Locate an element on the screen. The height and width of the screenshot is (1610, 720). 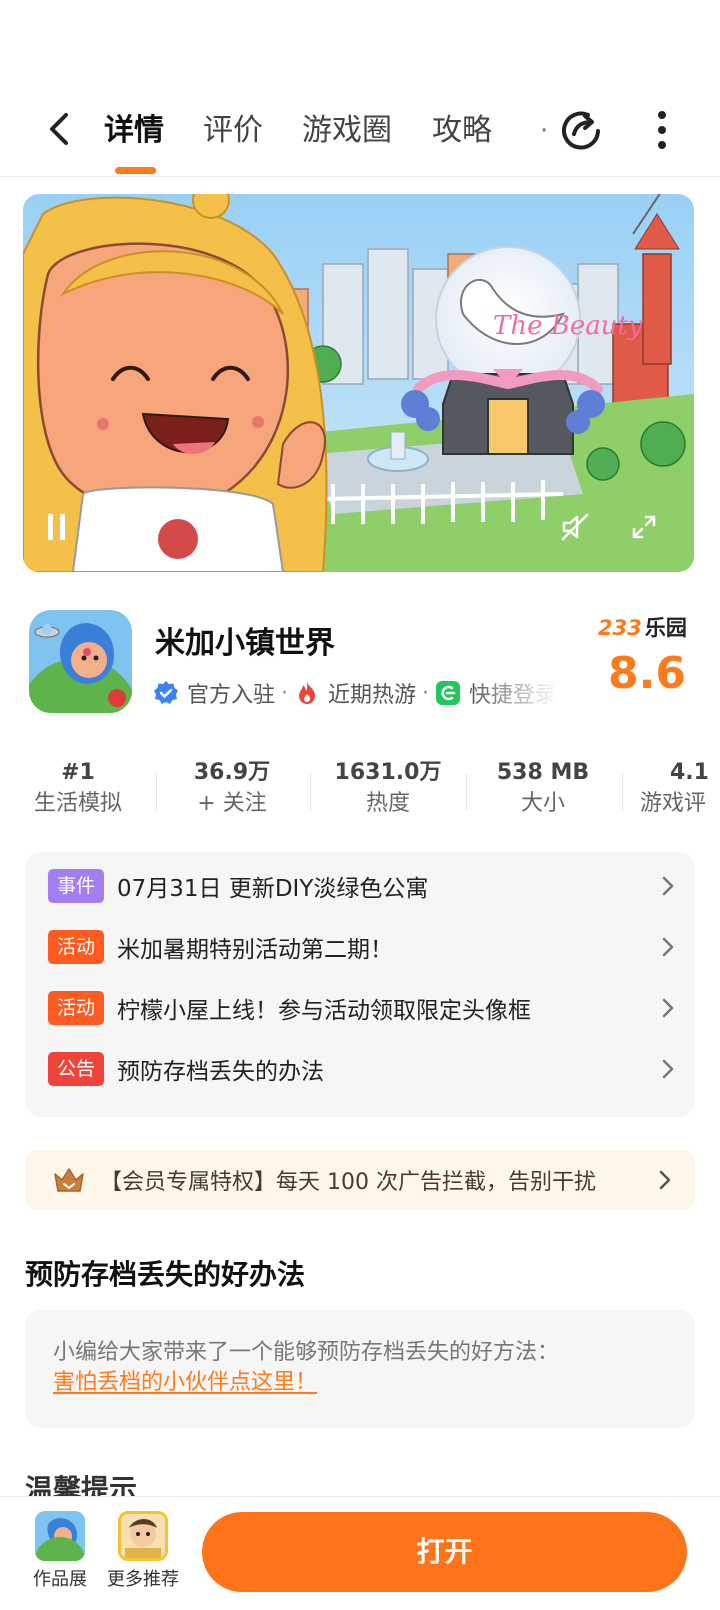
news-item: 事件 07月31日 更新DIY淡绿色公寓 is located at coordinates (363, 886).